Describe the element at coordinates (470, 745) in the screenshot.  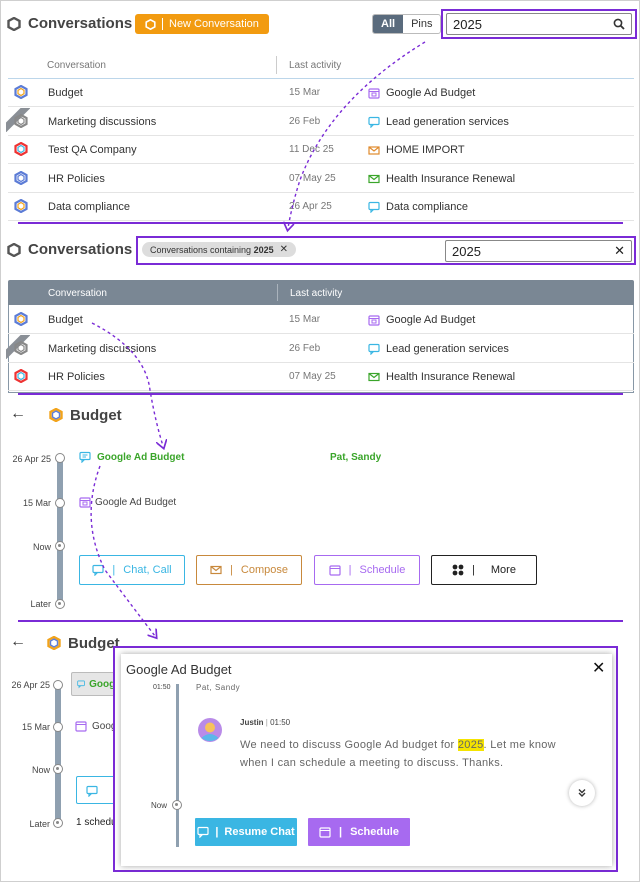
I see `search-term-highlight: 2025` at that location.